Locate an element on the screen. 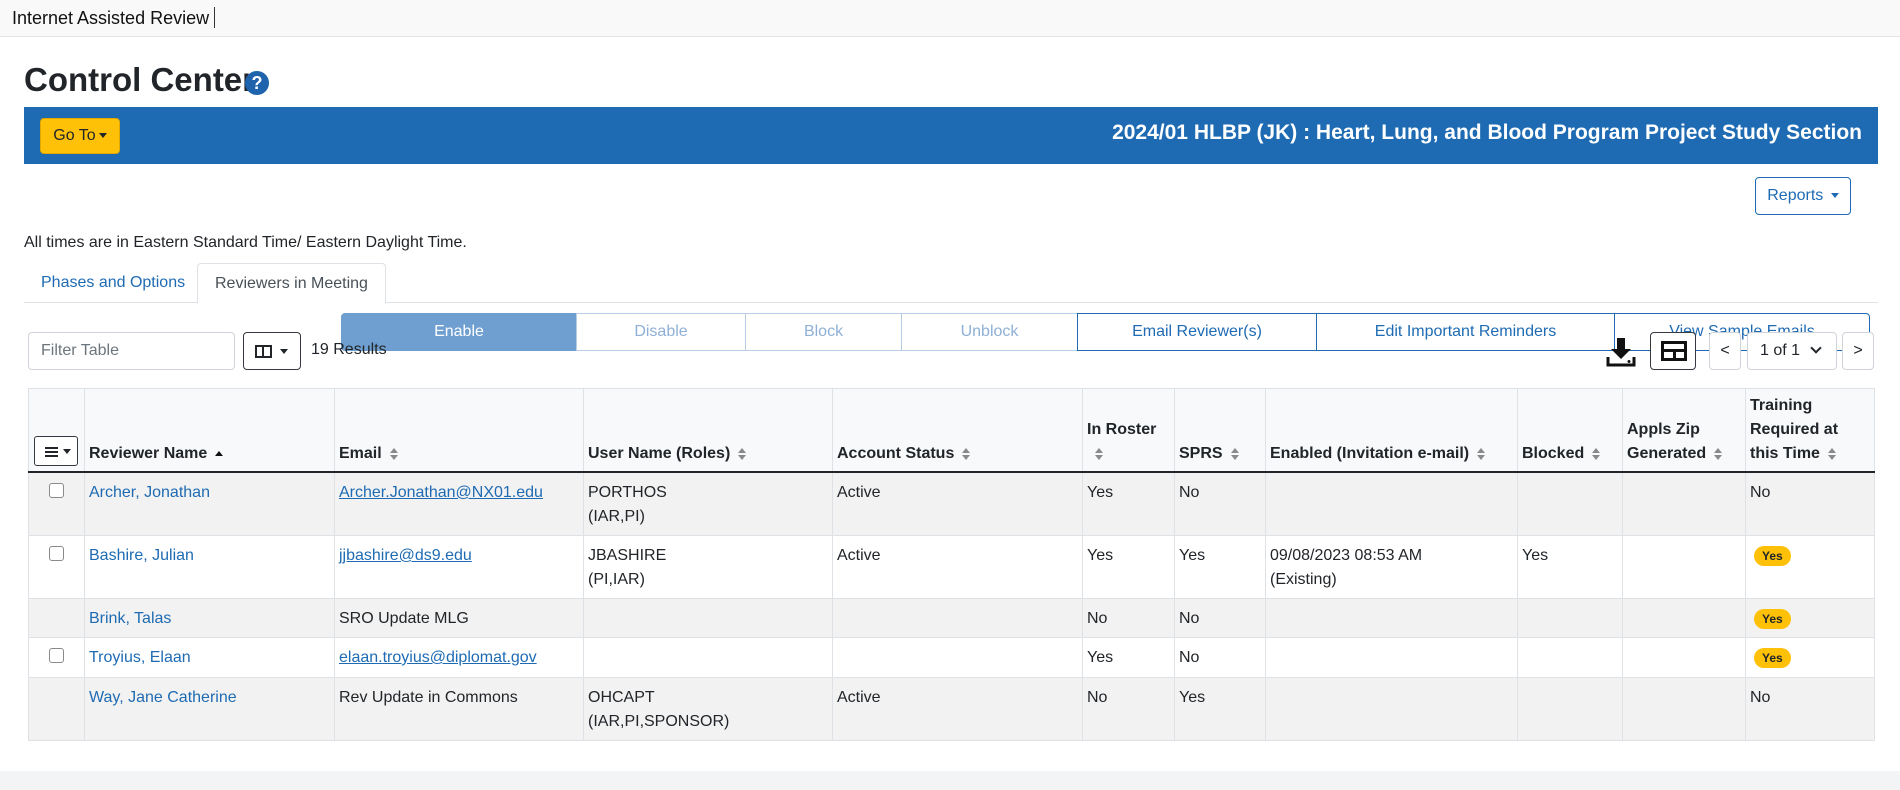 Image resolution: width=1900 pixels, height=790 pixels. table-view-icon is located at coordinates (1674, 351).